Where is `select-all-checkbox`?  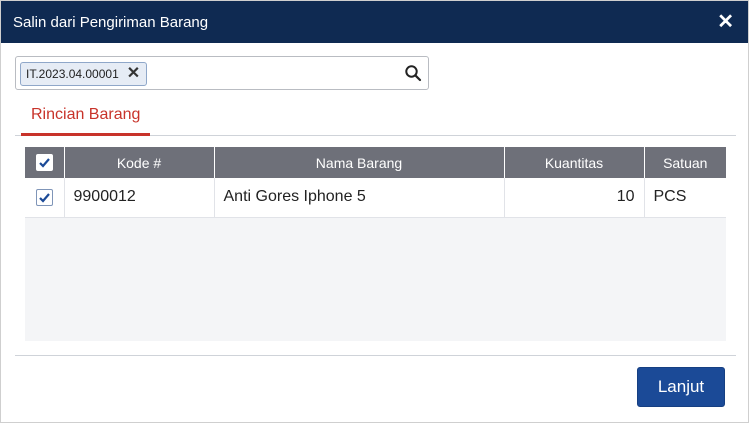 select-all-checkbox is located at coordinates (44, 163).